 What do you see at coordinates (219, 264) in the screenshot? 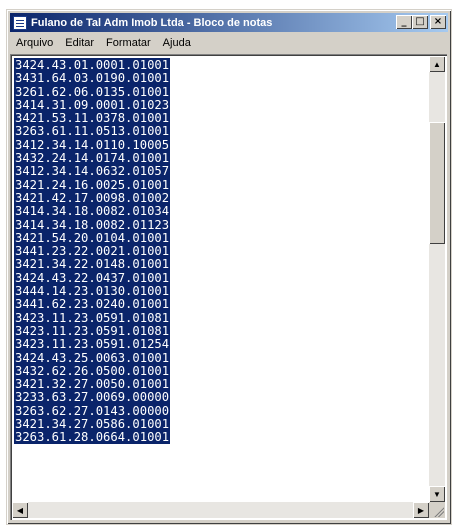
I see `text-line: 3421.34.22.0148.01001` at bounding box center [219, 264].